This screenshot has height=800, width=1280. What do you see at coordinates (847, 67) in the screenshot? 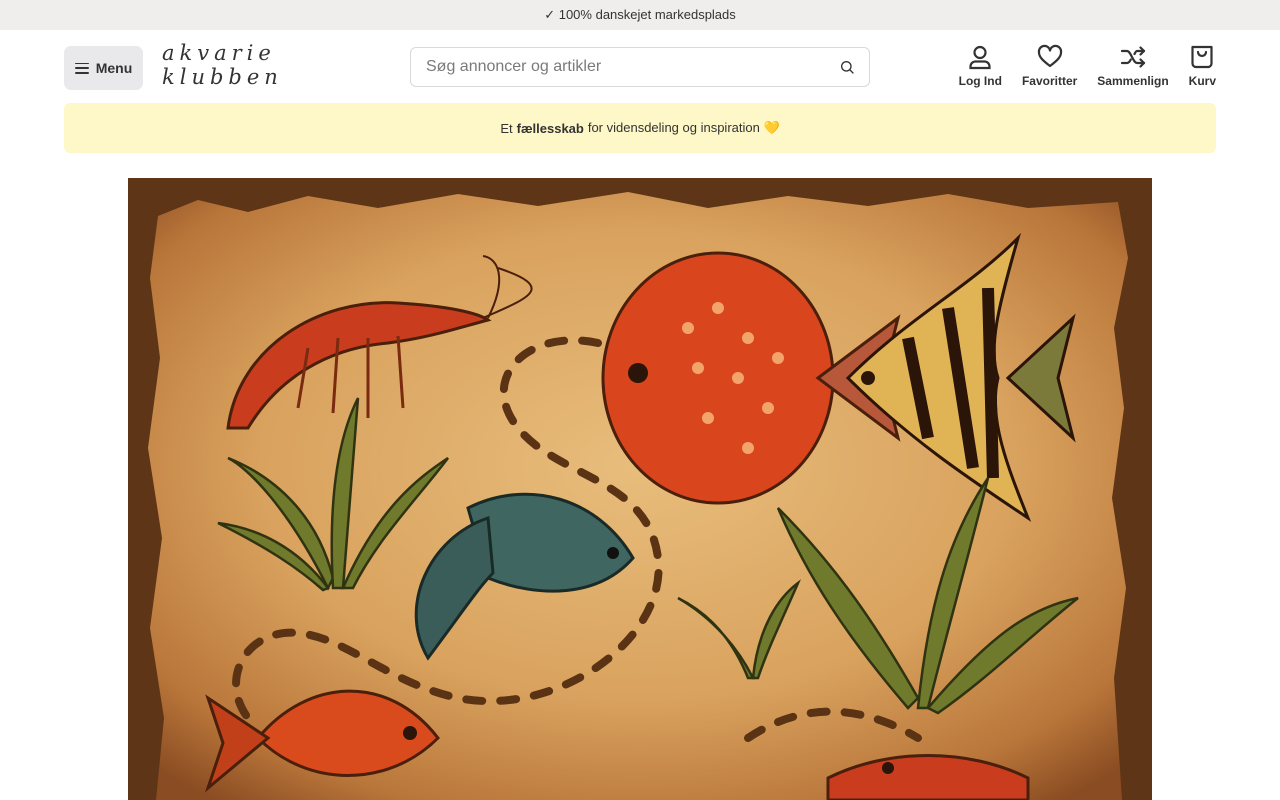
I see `search-icon` at bounding box center [847, 67].